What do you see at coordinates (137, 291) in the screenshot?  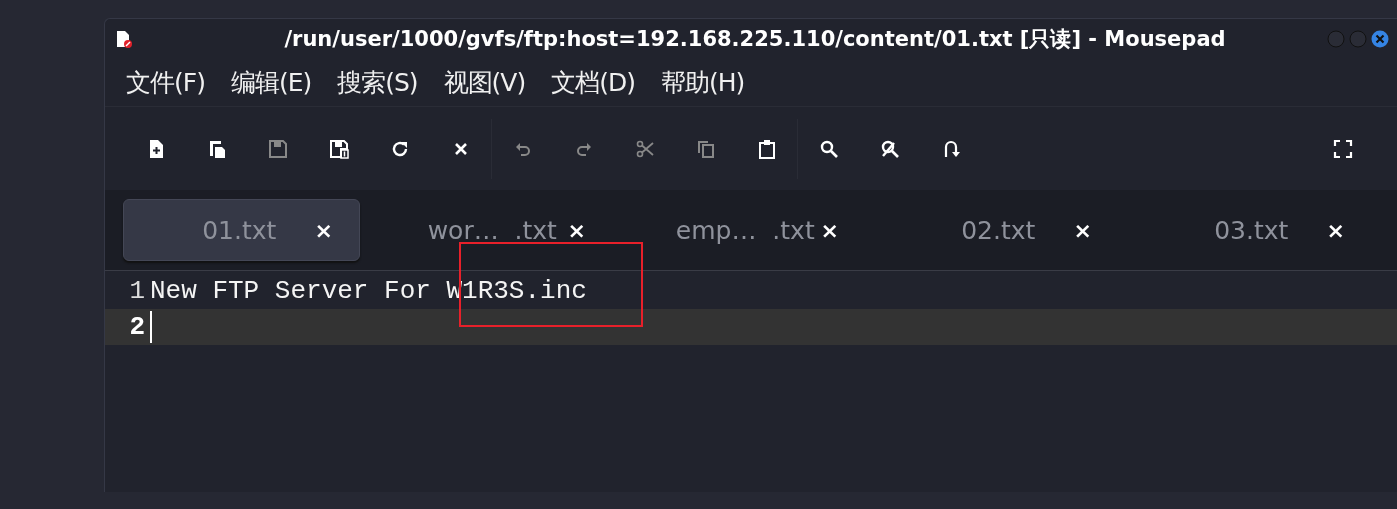 I see `line-number: 1` at bounding box center [137, 291].